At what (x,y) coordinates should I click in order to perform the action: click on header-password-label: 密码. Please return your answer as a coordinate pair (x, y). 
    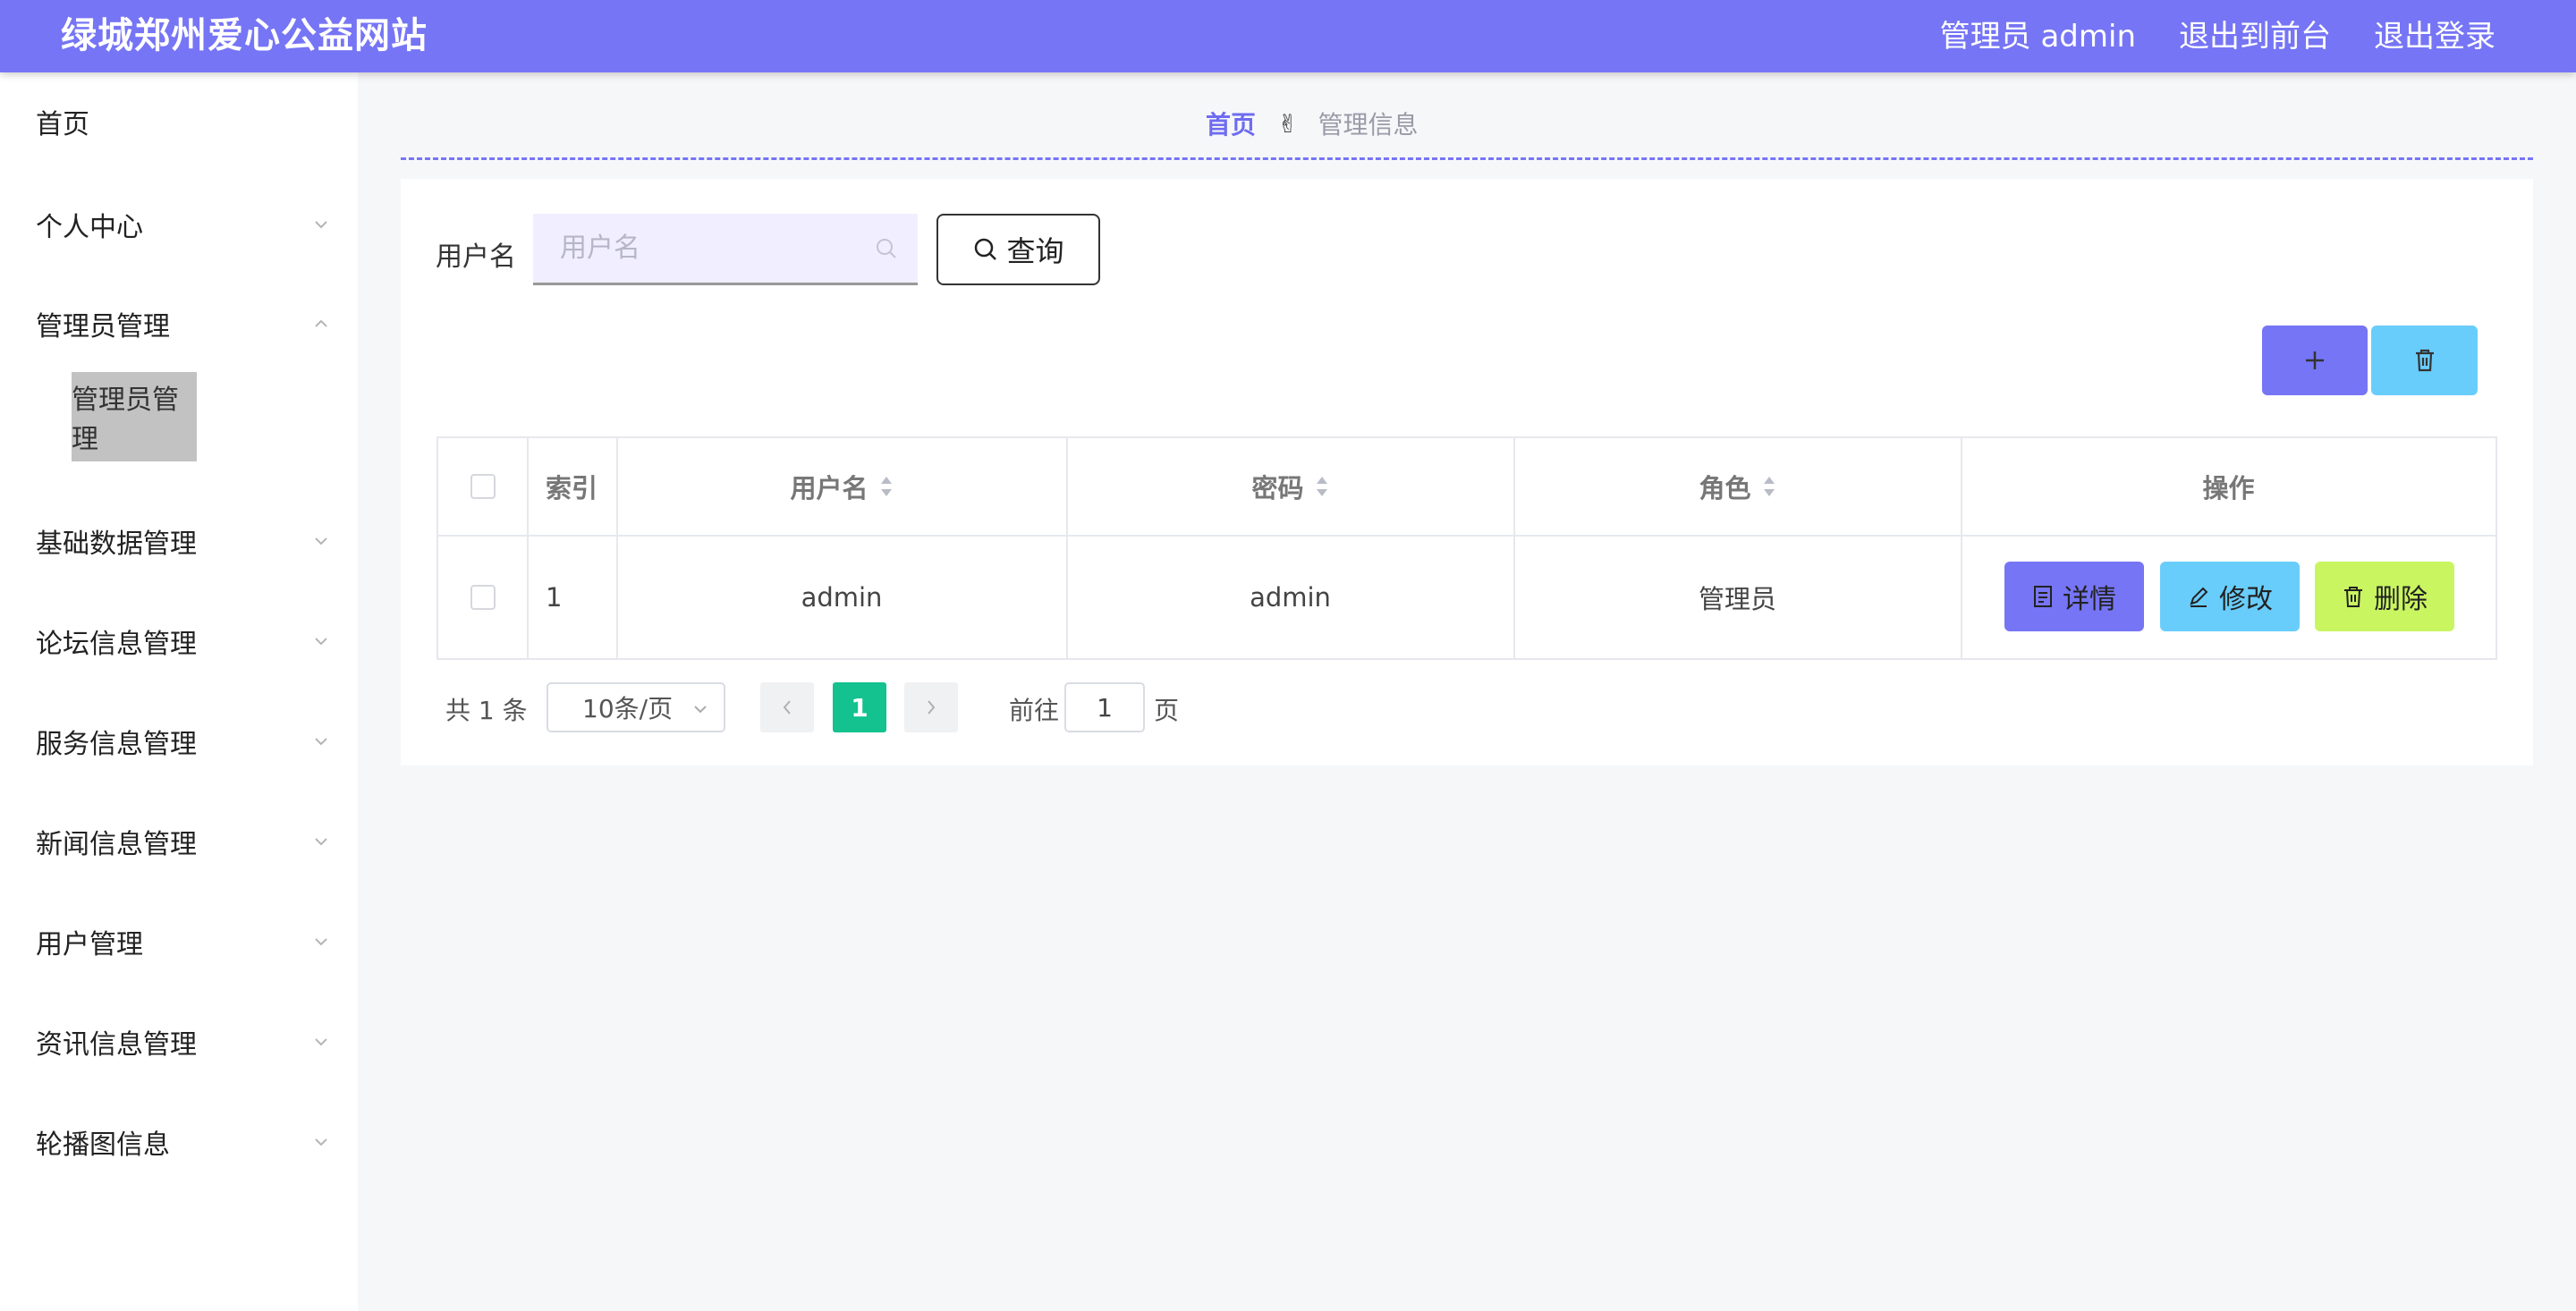
    Looking at the image, I should click on (1277, 488).